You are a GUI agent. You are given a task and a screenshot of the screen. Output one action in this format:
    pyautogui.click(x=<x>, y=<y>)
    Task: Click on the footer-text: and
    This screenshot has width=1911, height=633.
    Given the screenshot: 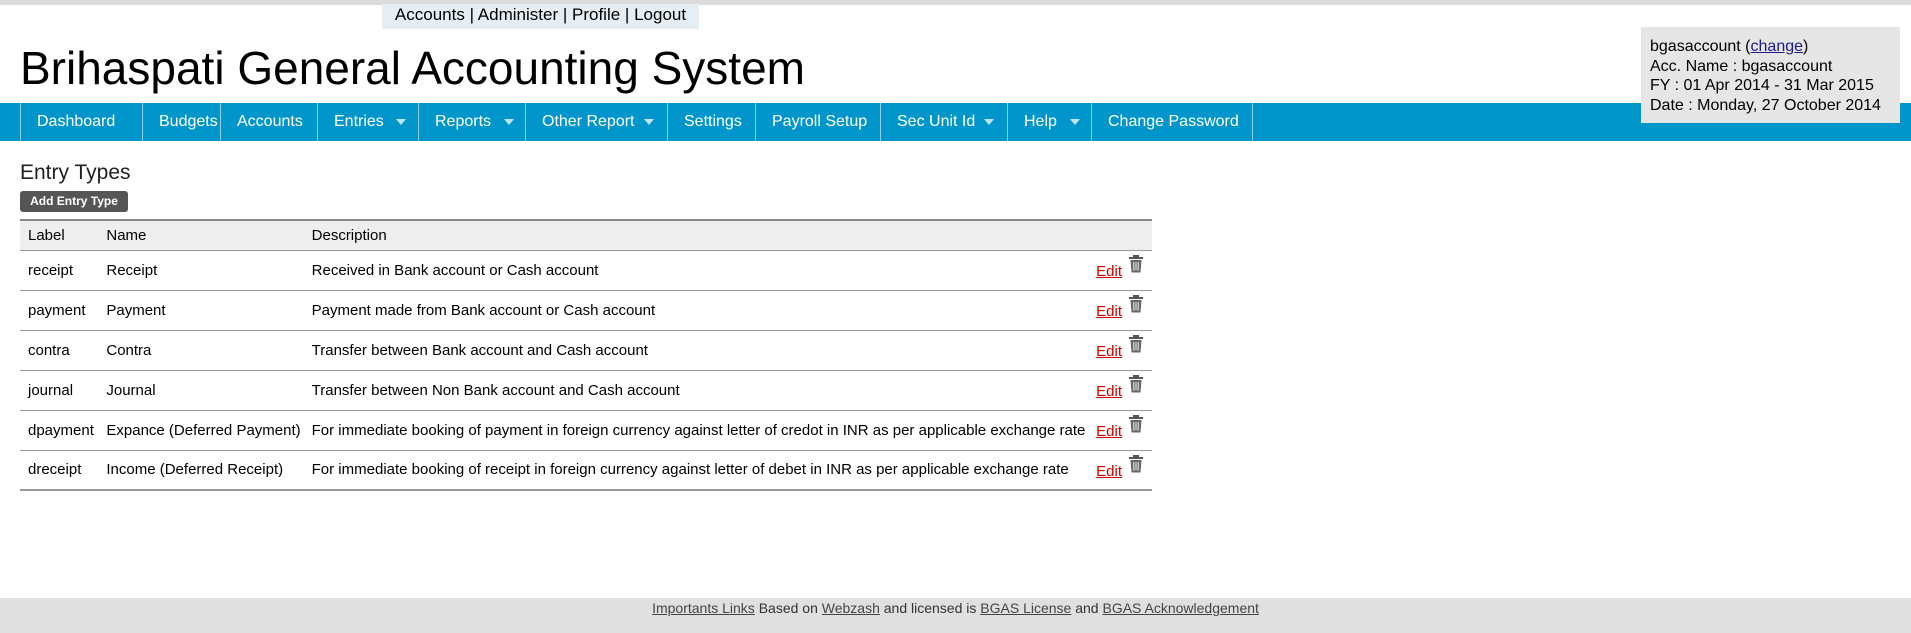 What is the action you would take?
    pyautogui.click(x=1087, y=608)
    